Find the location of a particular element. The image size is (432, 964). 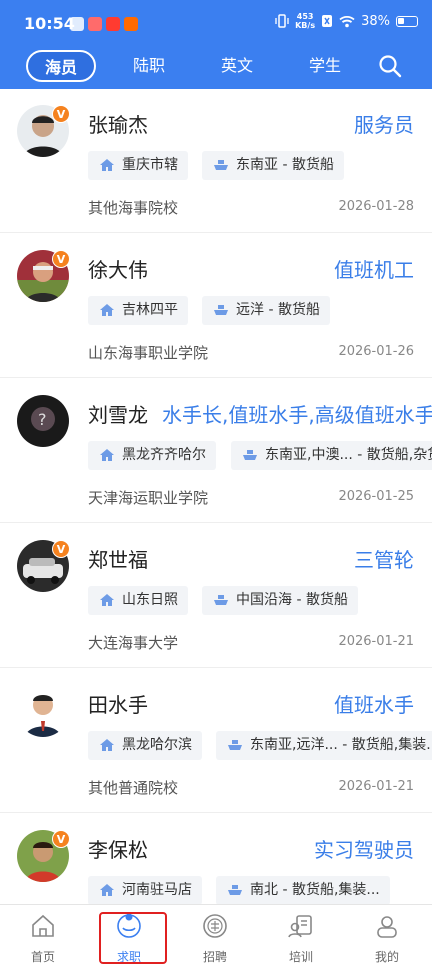

route-text: 中国沿海 - 散货船 is located at coordinates (292, 600).